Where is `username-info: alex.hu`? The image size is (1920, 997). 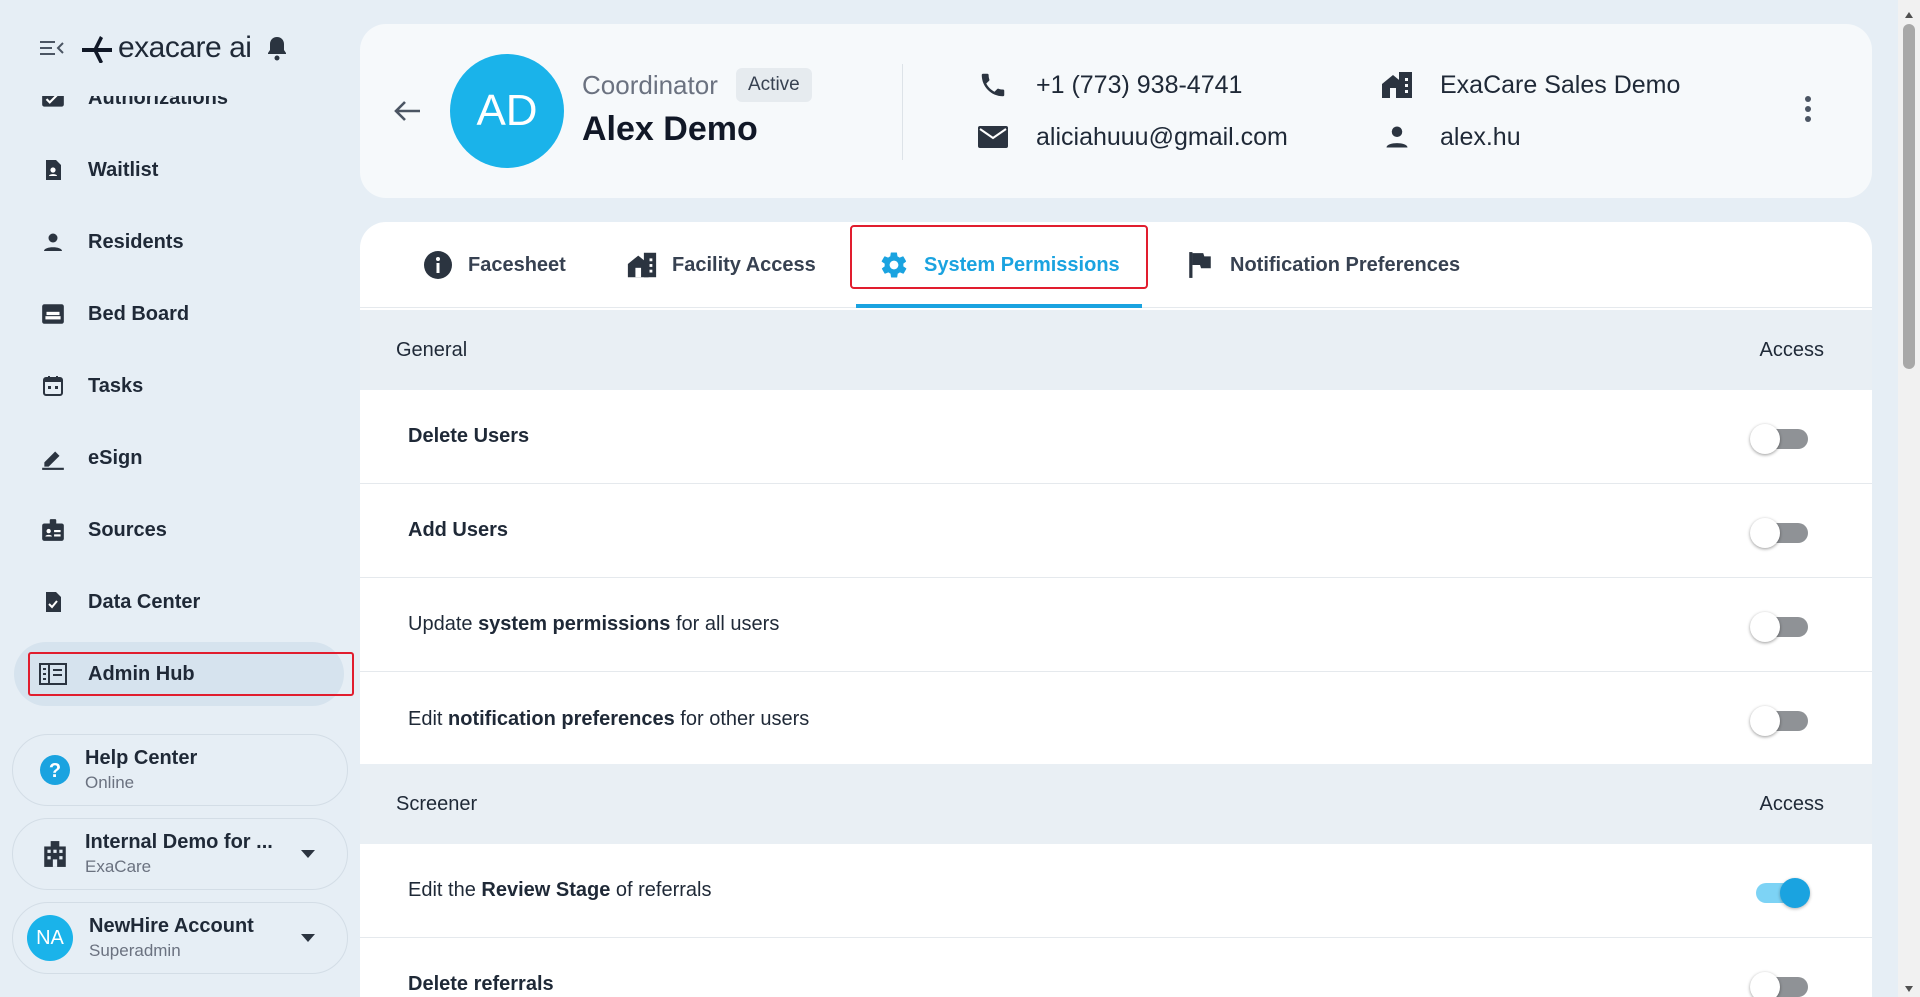 username-info: alex.hu is located at coordinates (1450, 137).